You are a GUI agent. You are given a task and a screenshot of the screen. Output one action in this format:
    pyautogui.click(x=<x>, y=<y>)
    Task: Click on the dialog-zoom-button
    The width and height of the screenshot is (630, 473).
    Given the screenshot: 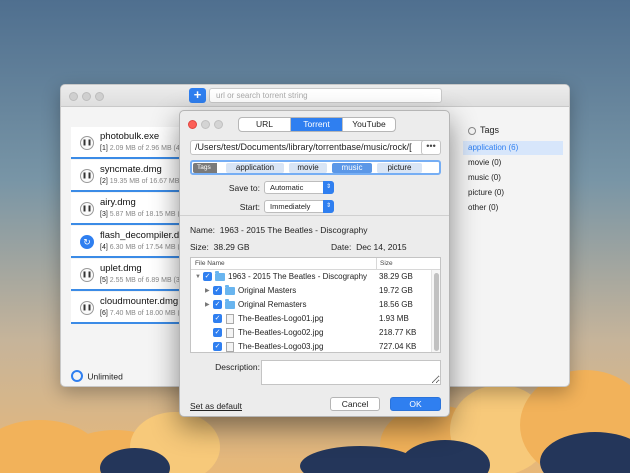 What is the action you would take?
    pyautogui.click(x=218, y=124)
    